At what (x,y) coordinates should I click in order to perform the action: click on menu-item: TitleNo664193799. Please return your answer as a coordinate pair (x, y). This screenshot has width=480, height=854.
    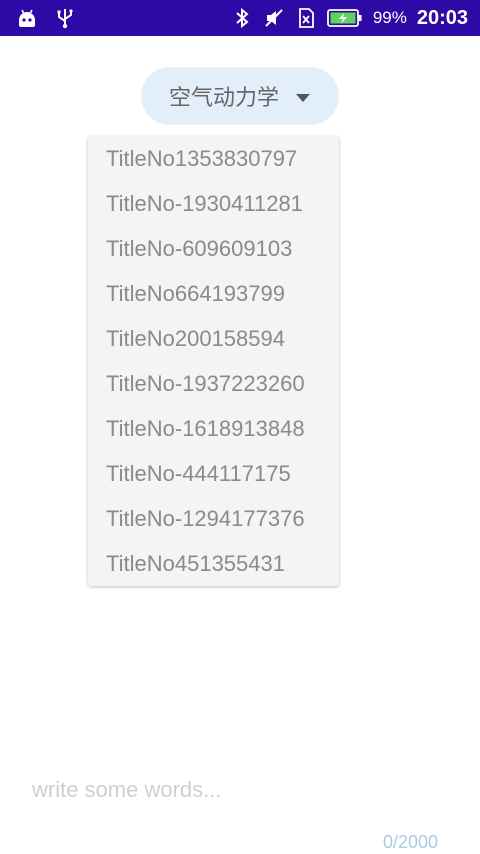
    Looking at the image, I should click on (213, 293).